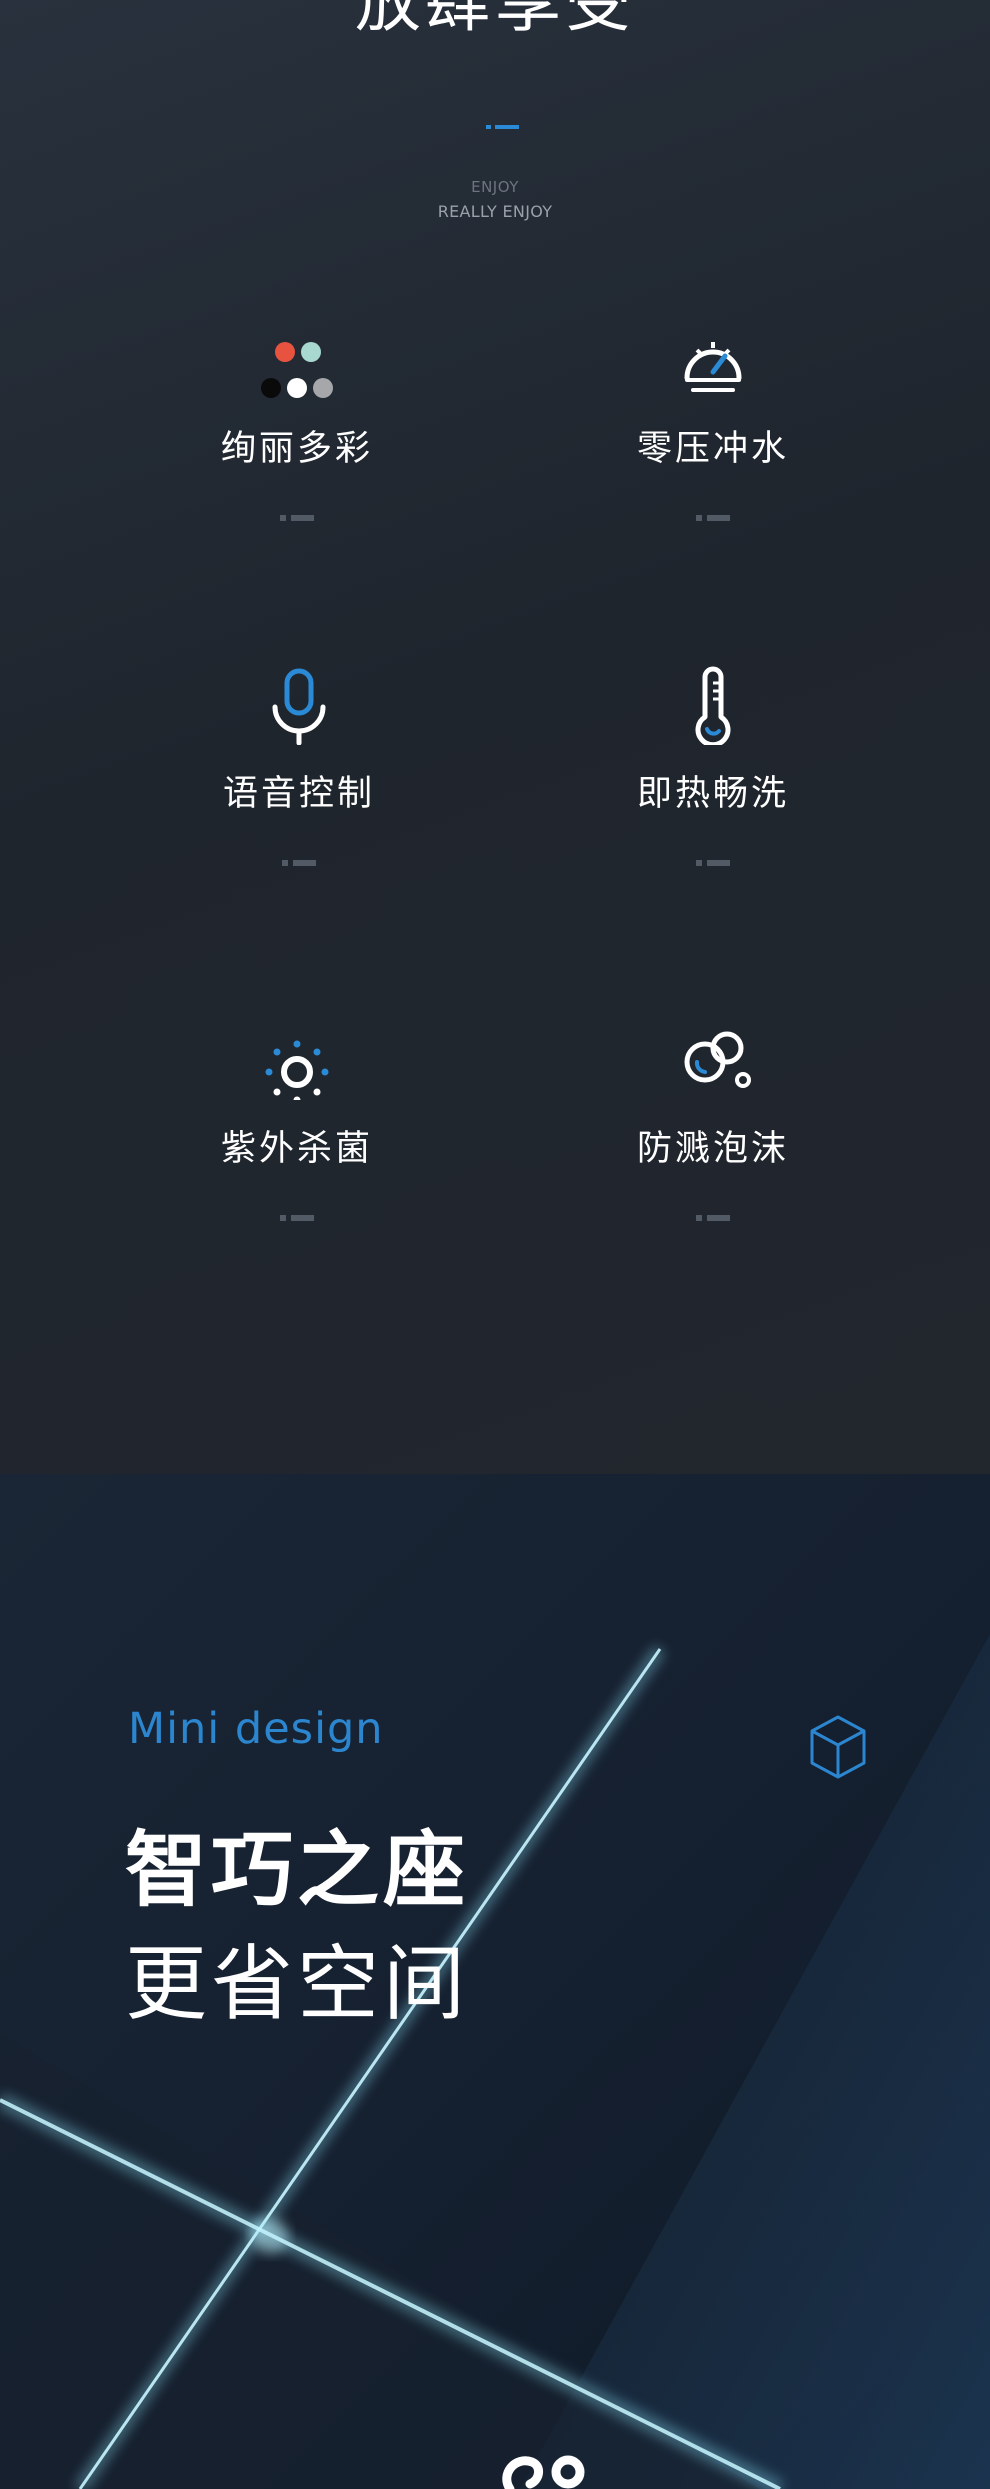 The height and width of the screenshot is (2489, 990). I want to click on feature-label: 防溅泡沫, so click(712, 1149).